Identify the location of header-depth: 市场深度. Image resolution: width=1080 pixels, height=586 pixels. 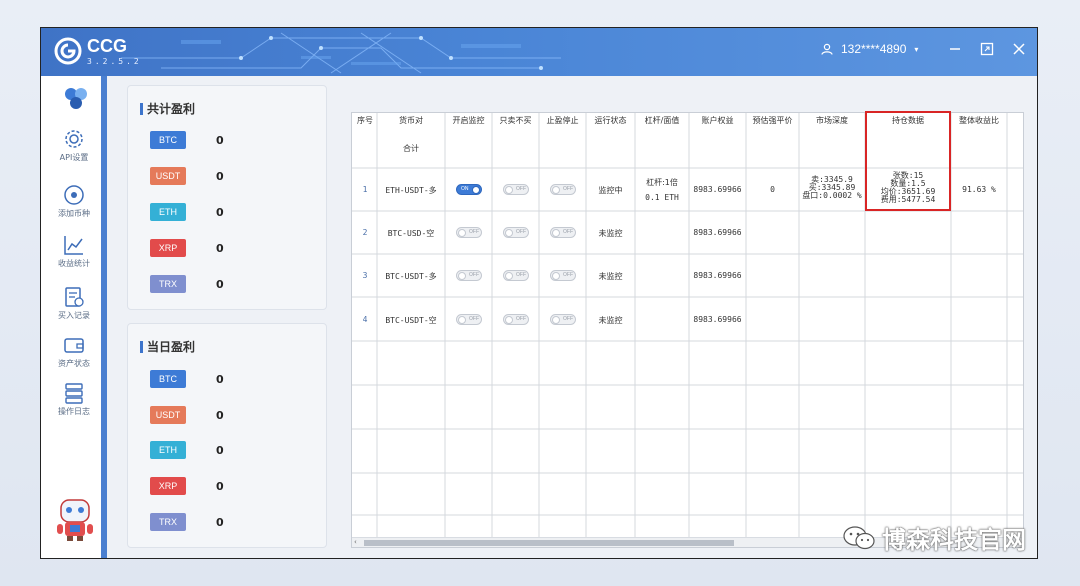
(832, 120).